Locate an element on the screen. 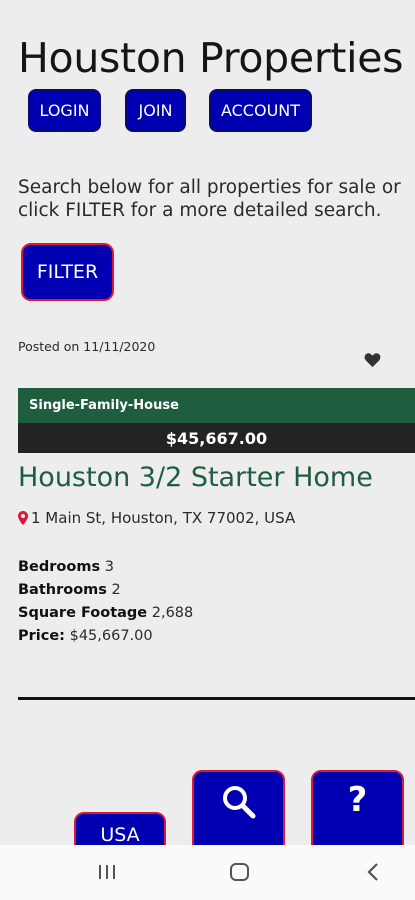 The height and width of the screenshot is (900, 415). price-banner: $45,667.00 is located at coordinates (216, 438).